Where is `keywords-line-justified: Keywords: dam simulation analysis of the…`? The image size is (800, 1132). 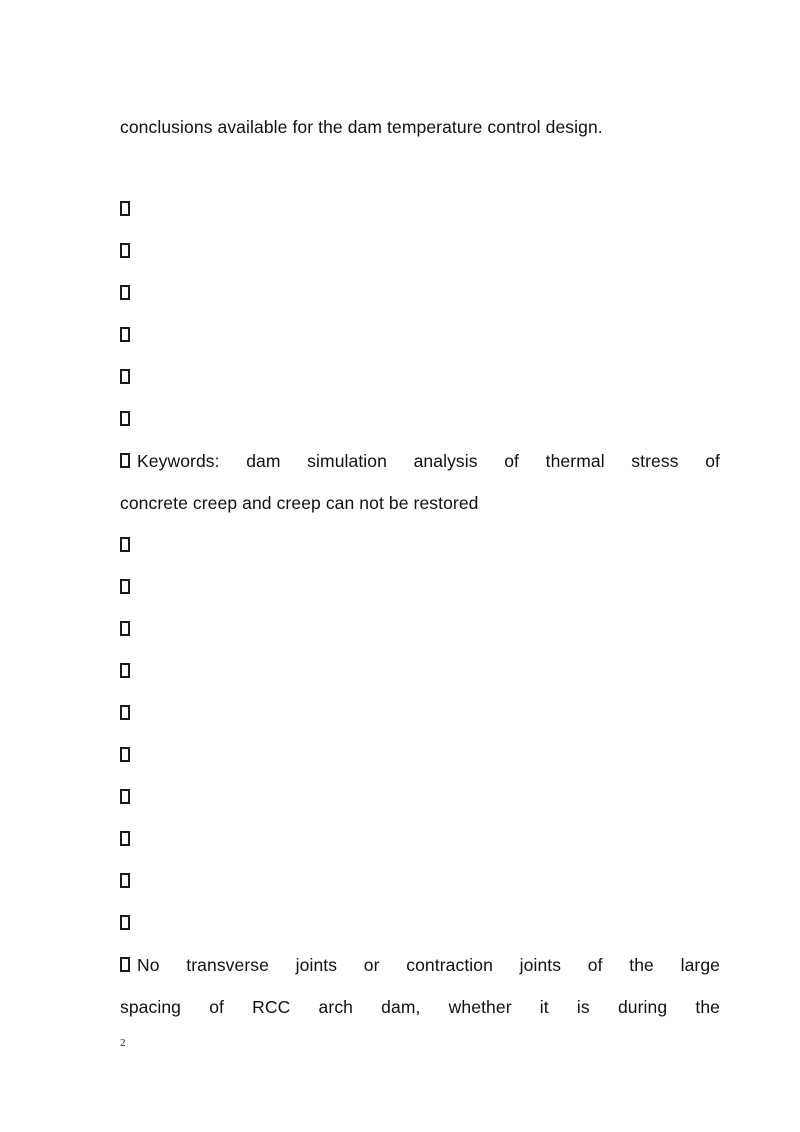
keywords-line-justified: Keywords: dam simulation analysis of the… is located at coordinates (420, 461).